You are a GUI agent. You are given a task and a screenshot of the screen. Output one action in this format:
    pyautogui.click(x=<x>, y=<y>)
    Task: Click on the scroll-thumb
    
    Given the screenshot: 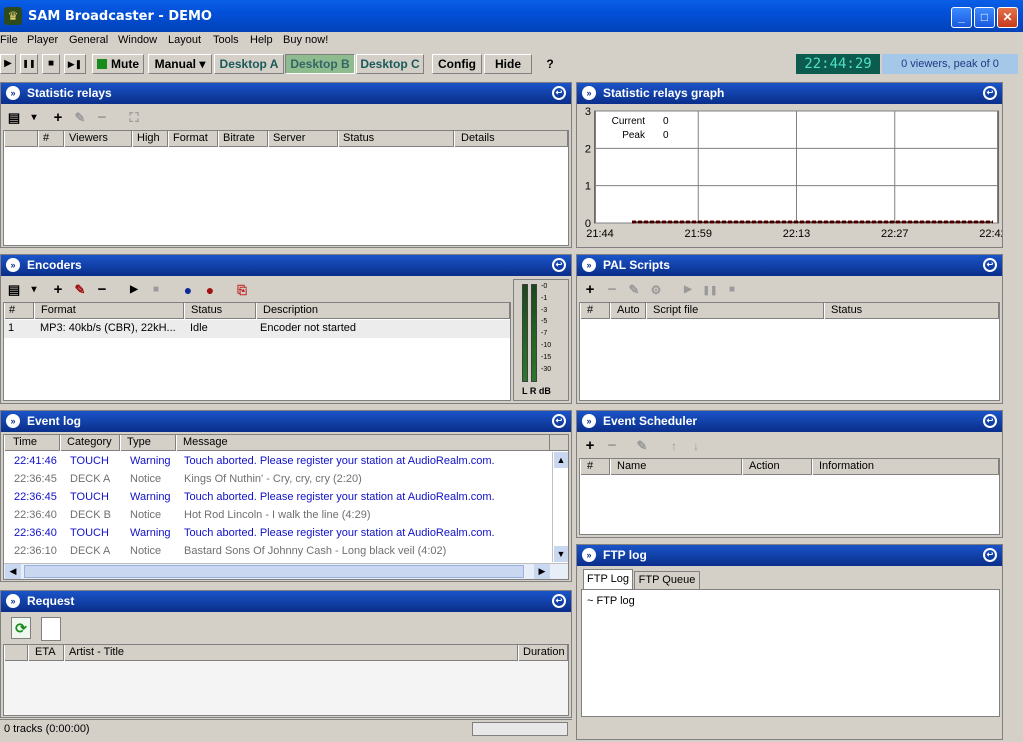 What is the action you would take?
    pyautogui.click(x=274, y=571)
    